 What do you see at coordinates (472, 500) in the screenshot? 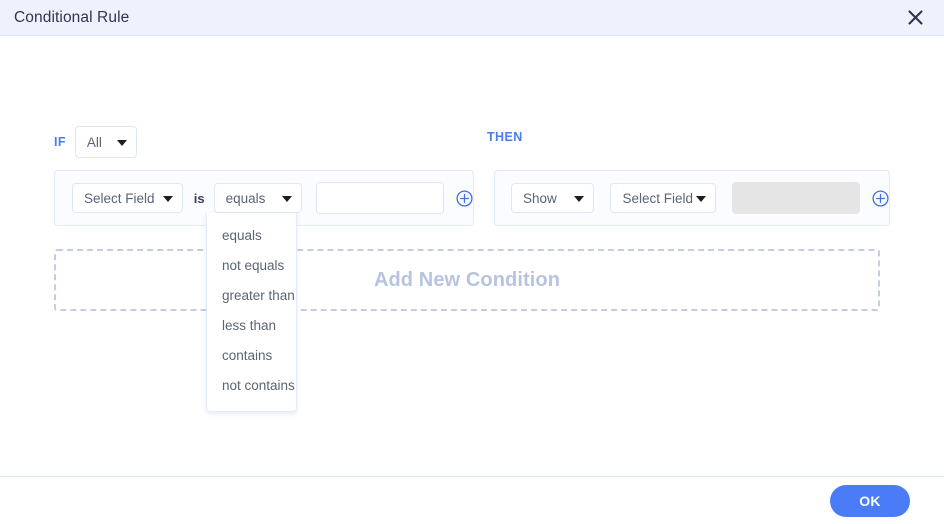
I see `dialog-footer: OK` at bounding box center [472, 500].